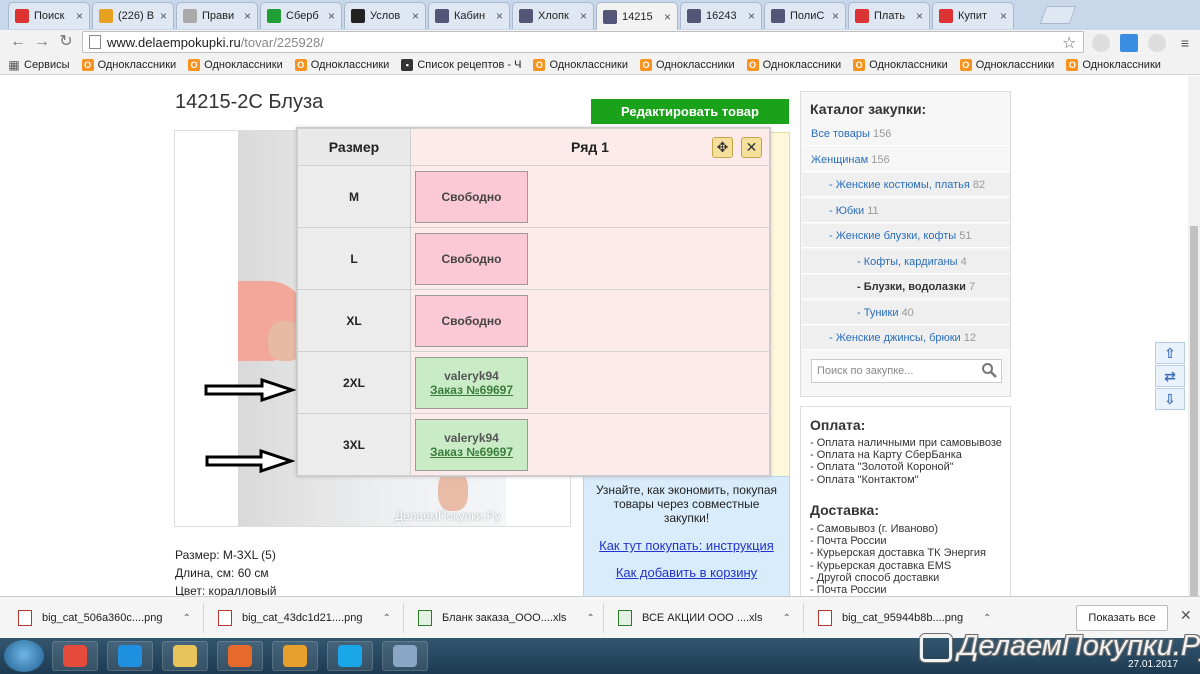 Image resolution: width=1200 pixels, height=674 pixels. Describe the element at coordinates (304, 618) in the screenshot. I see `download-item: big_cat_43dc1d21....png ⌃` at that location.